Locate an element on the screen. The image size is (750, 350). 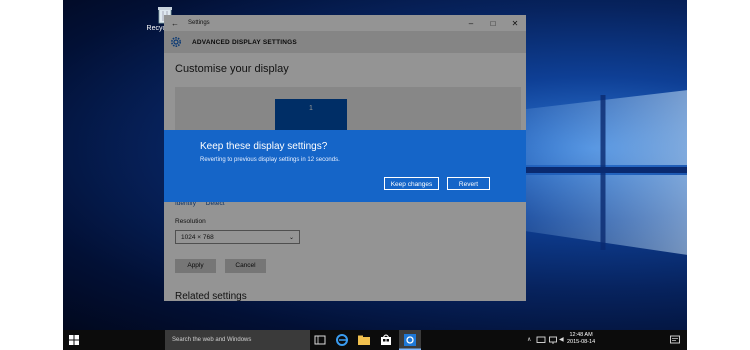
store-icon is located at coordinates (386, 340).